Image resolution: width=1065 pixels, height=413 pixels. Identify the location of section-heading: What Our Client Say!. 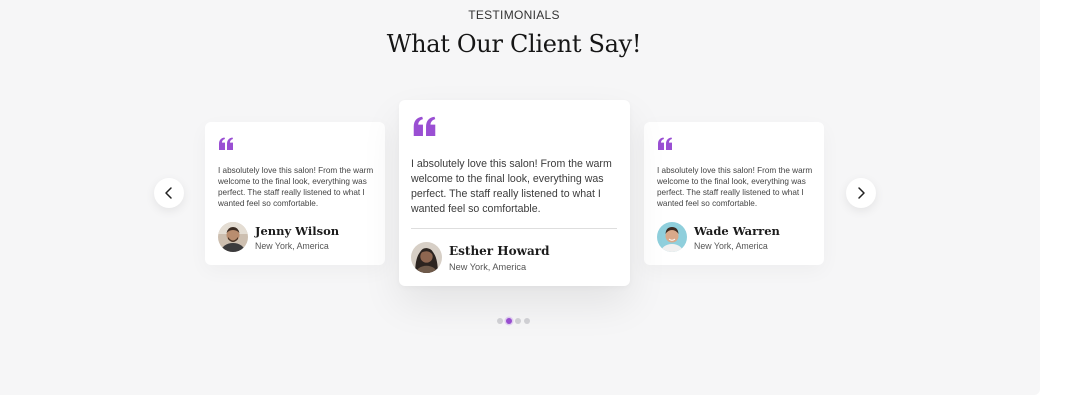
(514, 44).